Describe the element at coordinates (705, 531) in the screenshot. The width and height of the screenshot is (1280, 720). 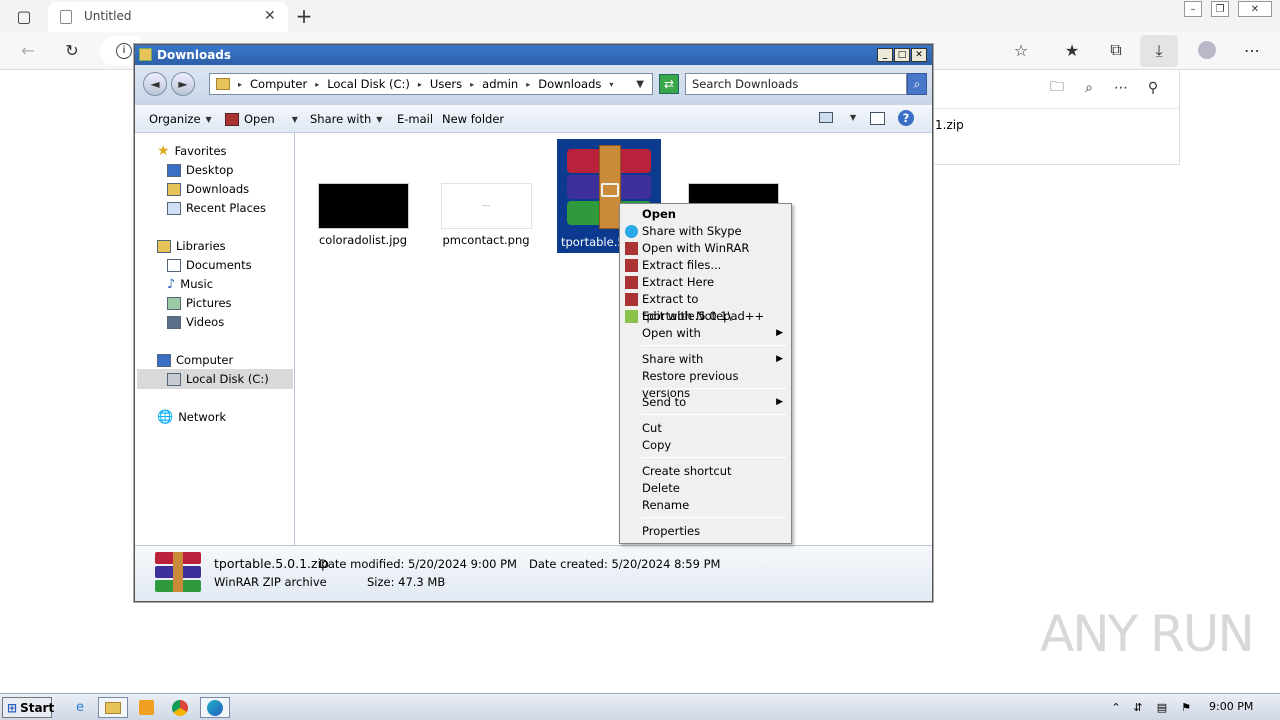
I see `menu-properties: Properties` at that location.